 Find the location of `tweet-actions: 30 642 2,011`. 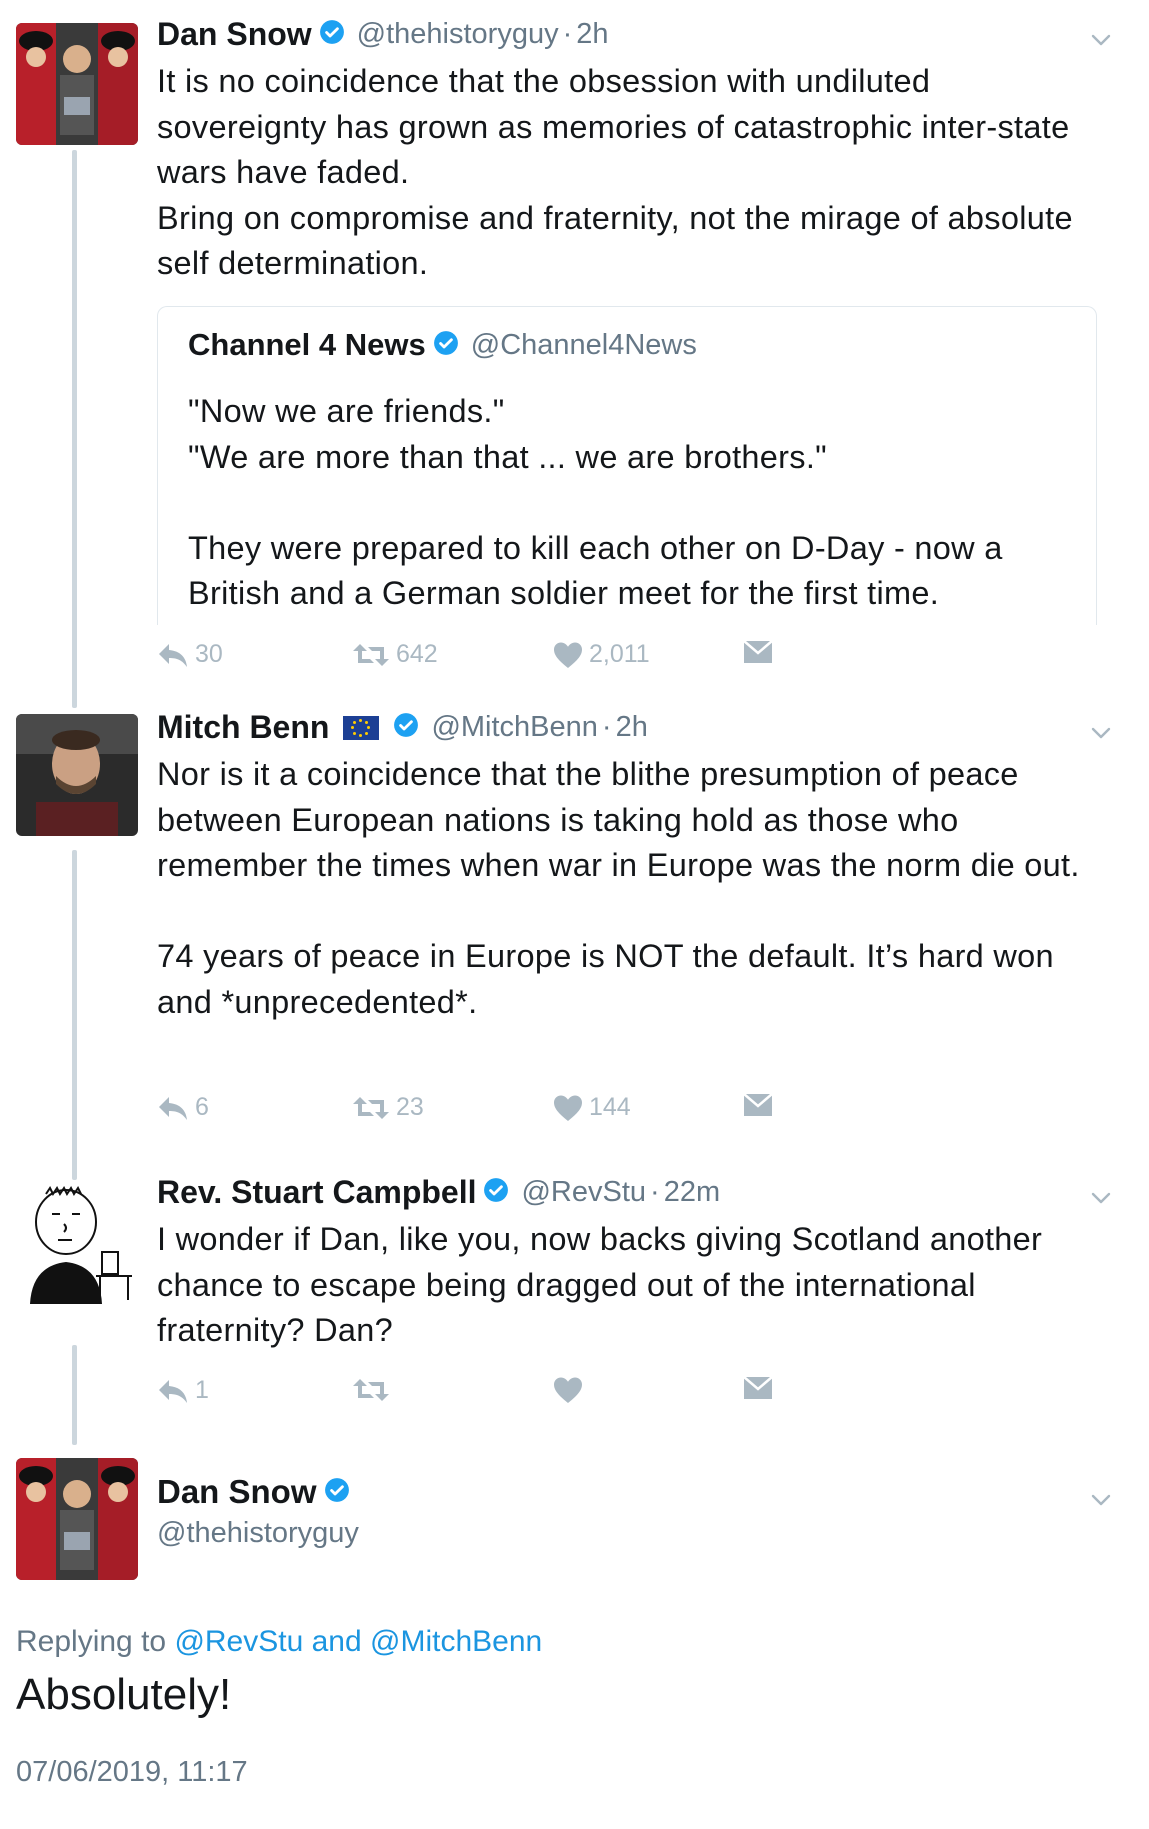

tweet-actions: 30 642 2,011 is located at coordinates (477, 660).